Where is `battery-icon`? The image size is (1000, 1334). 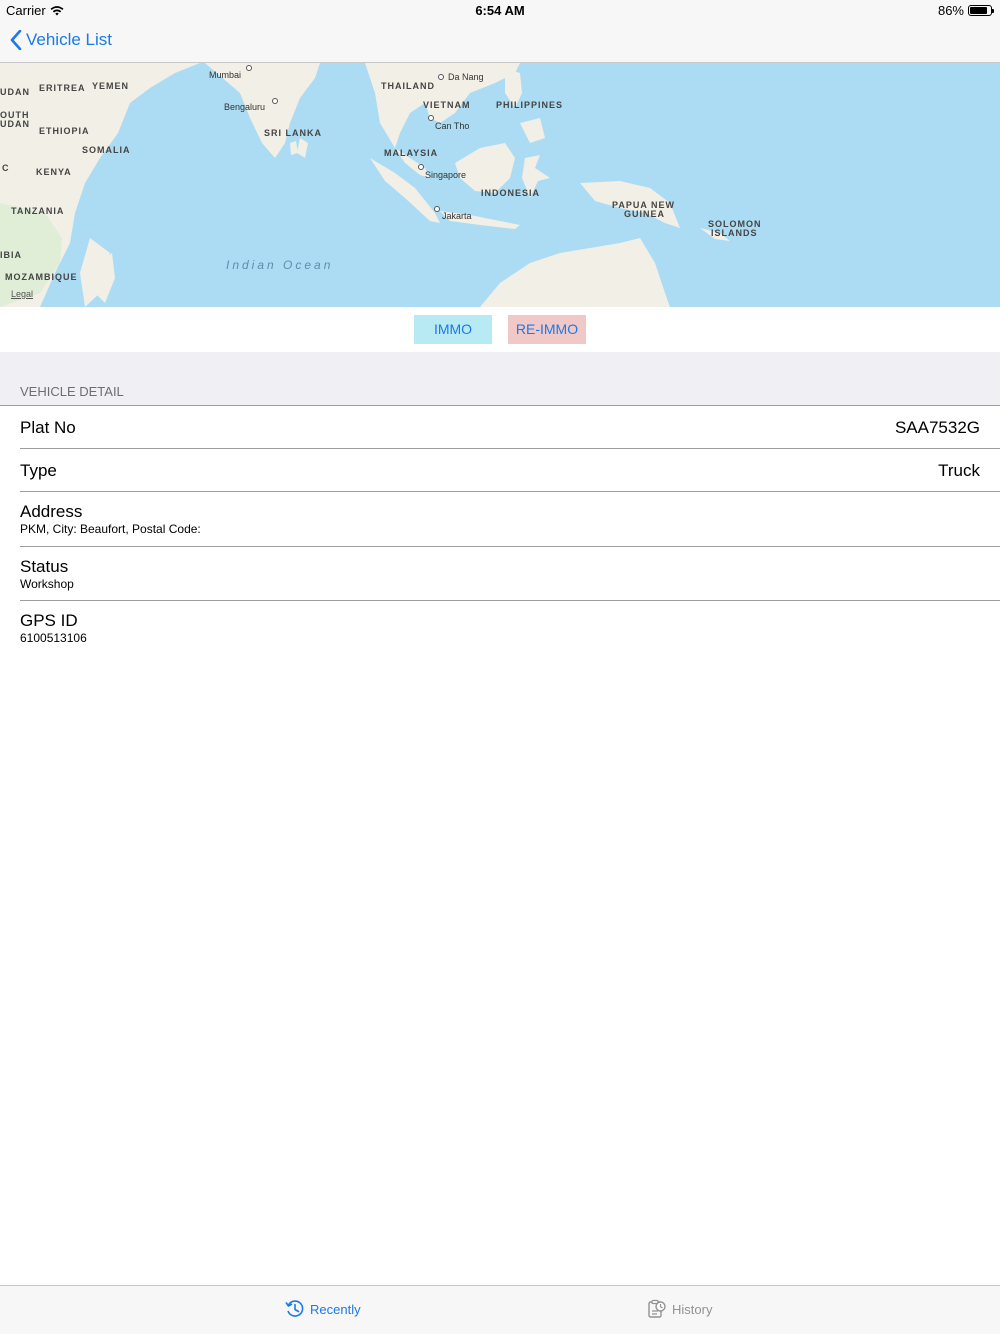 battery-icon is located at coordinates (981, 10).